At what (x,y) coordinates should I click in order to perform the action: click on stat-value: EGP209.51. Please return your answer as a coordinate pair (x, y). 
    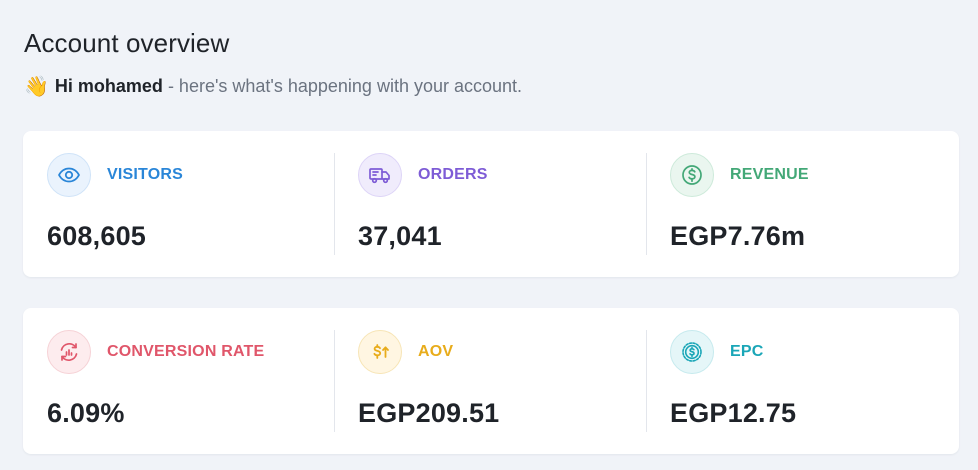
    Looking at the image, I should click on (429, 413).